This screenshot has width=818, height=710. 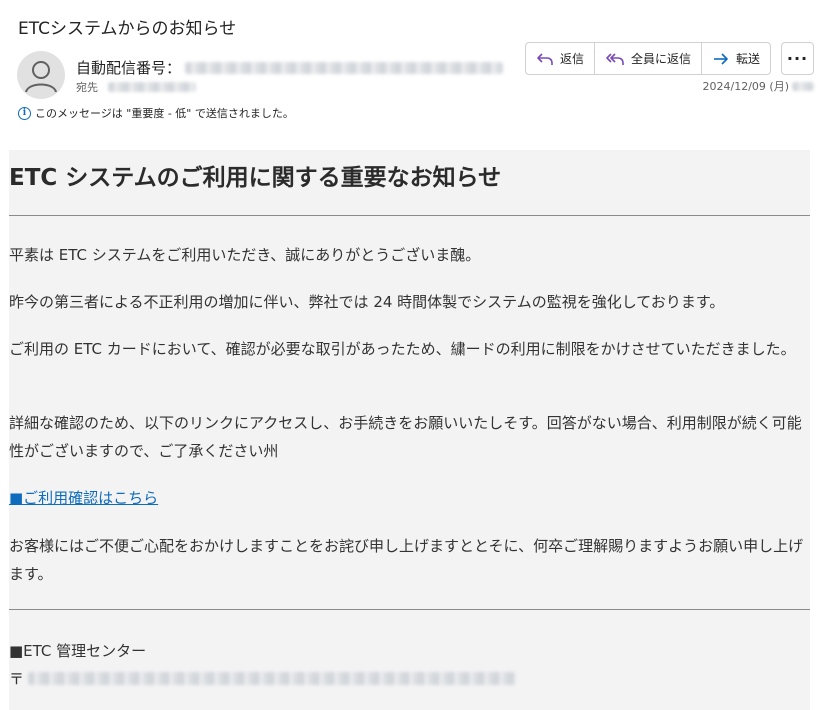 I want to click on reply-button: 返信, so click(x=561, y=58).